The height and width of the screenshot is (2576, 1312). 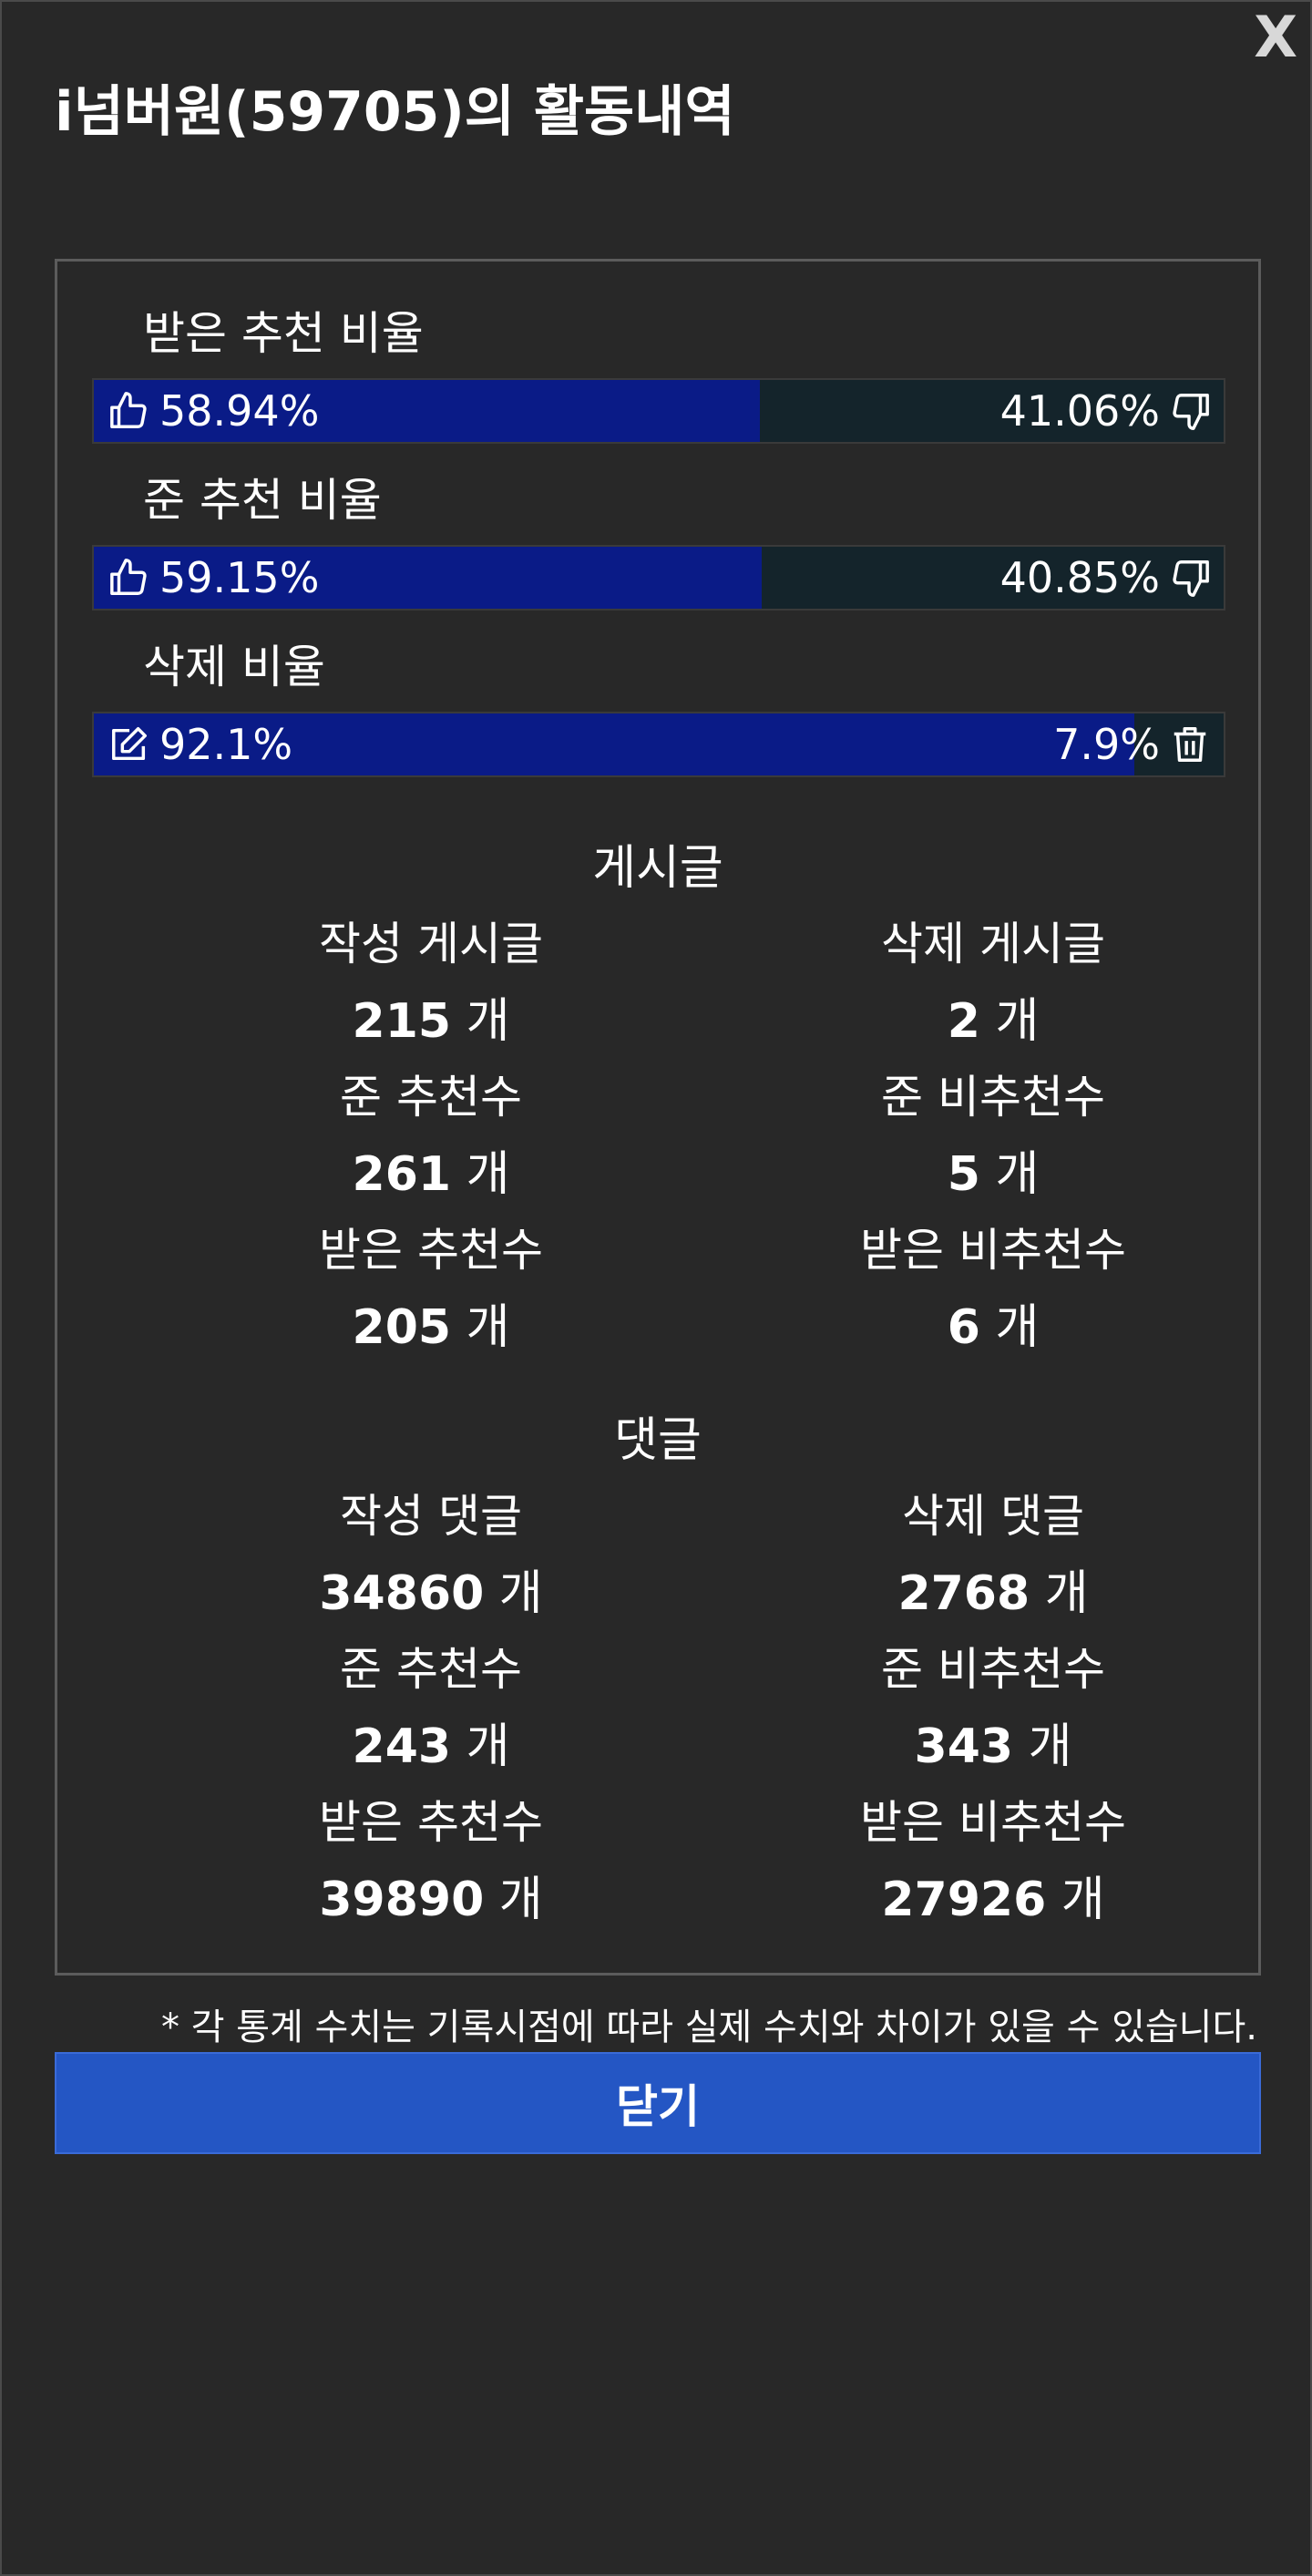 What do you see at coordinates (1275, 37) in the screenshot?
I see `close-x-button: X` at bounding box center [1275, 37].